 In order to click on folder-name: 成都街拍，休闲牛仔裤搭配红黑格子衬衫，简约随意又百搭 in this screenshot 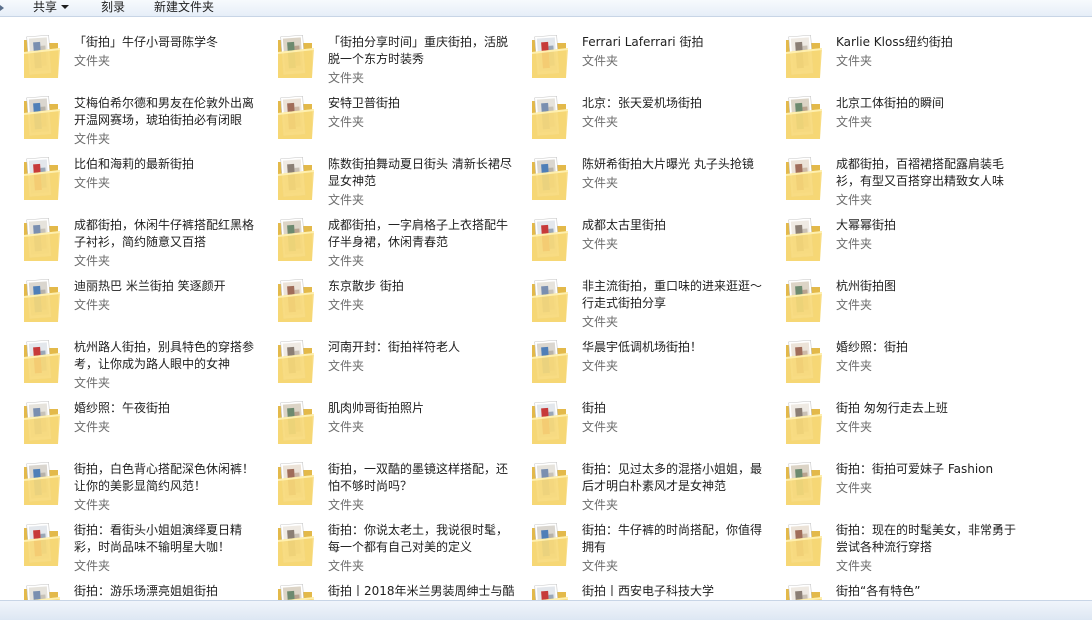, I will do `click(164, 233)`.